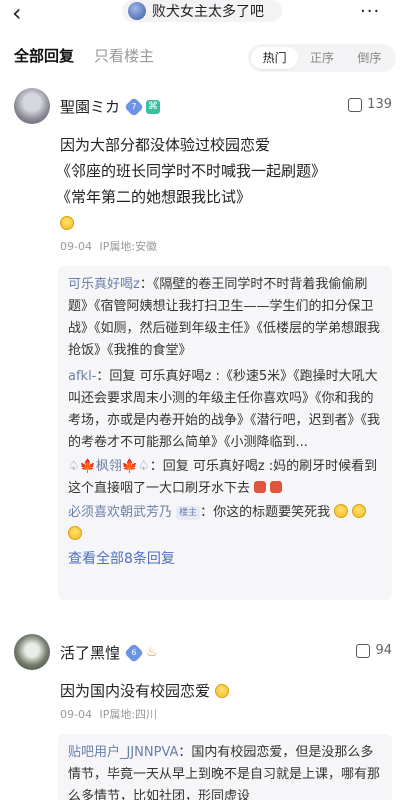  I want to click on tab-owner-only: 只看楼主, so click(124, 55).